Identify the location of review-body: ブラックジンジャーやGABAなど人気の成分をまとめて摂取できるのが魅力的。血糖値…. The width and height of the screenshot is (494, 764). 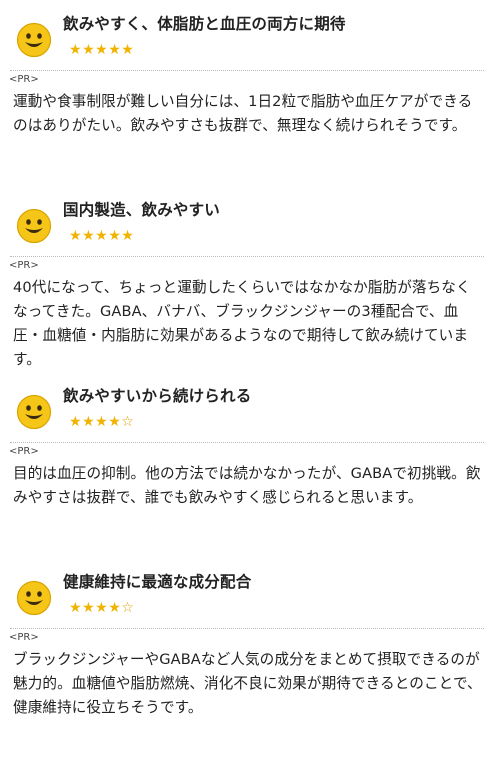
(247, 683).